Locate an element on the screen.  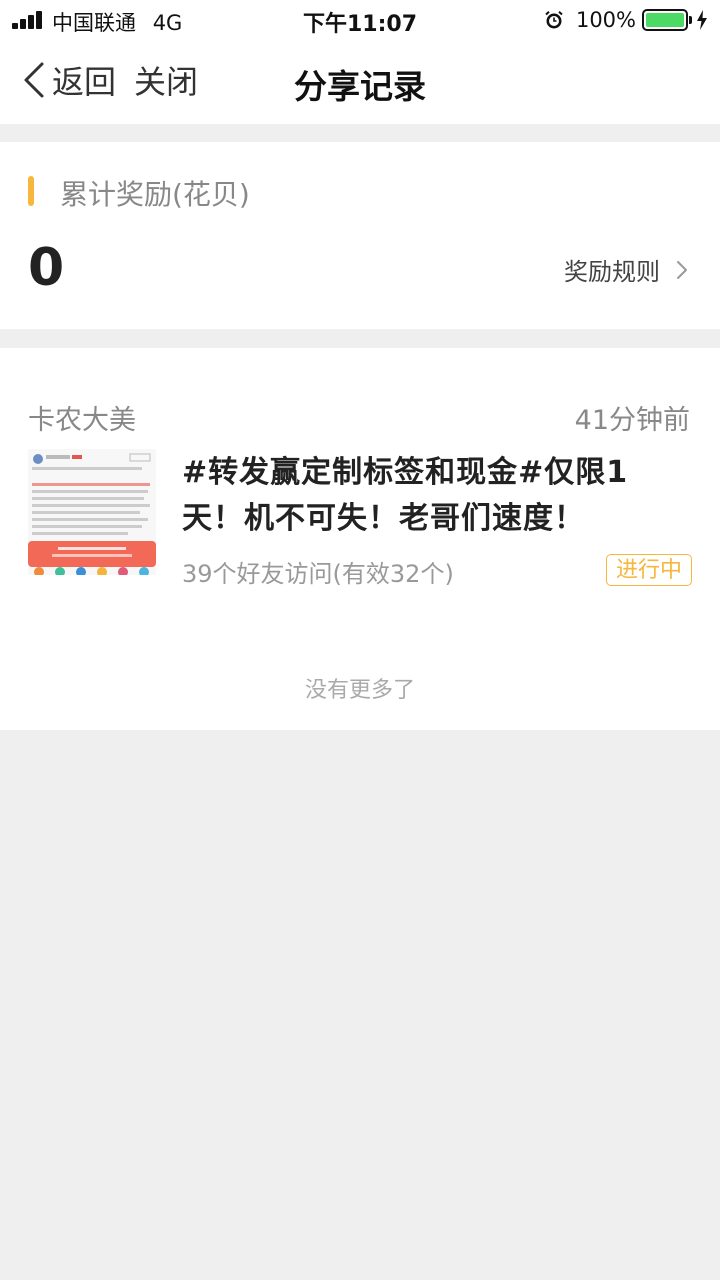
alarm-icon is located at coordinates (554, 20).